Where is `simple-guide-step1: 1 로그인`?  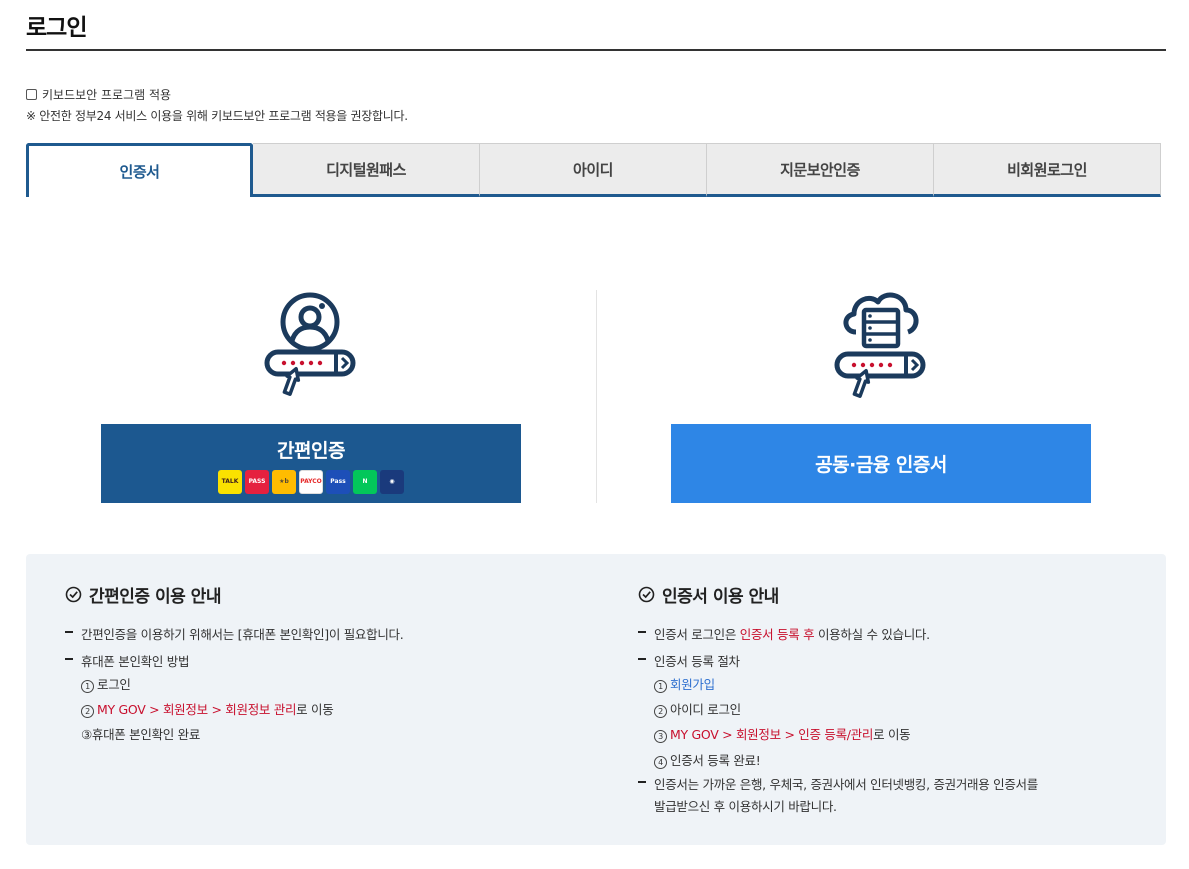 simple-guide-step1: 1 로그인 is located at coordinates (106, 683).